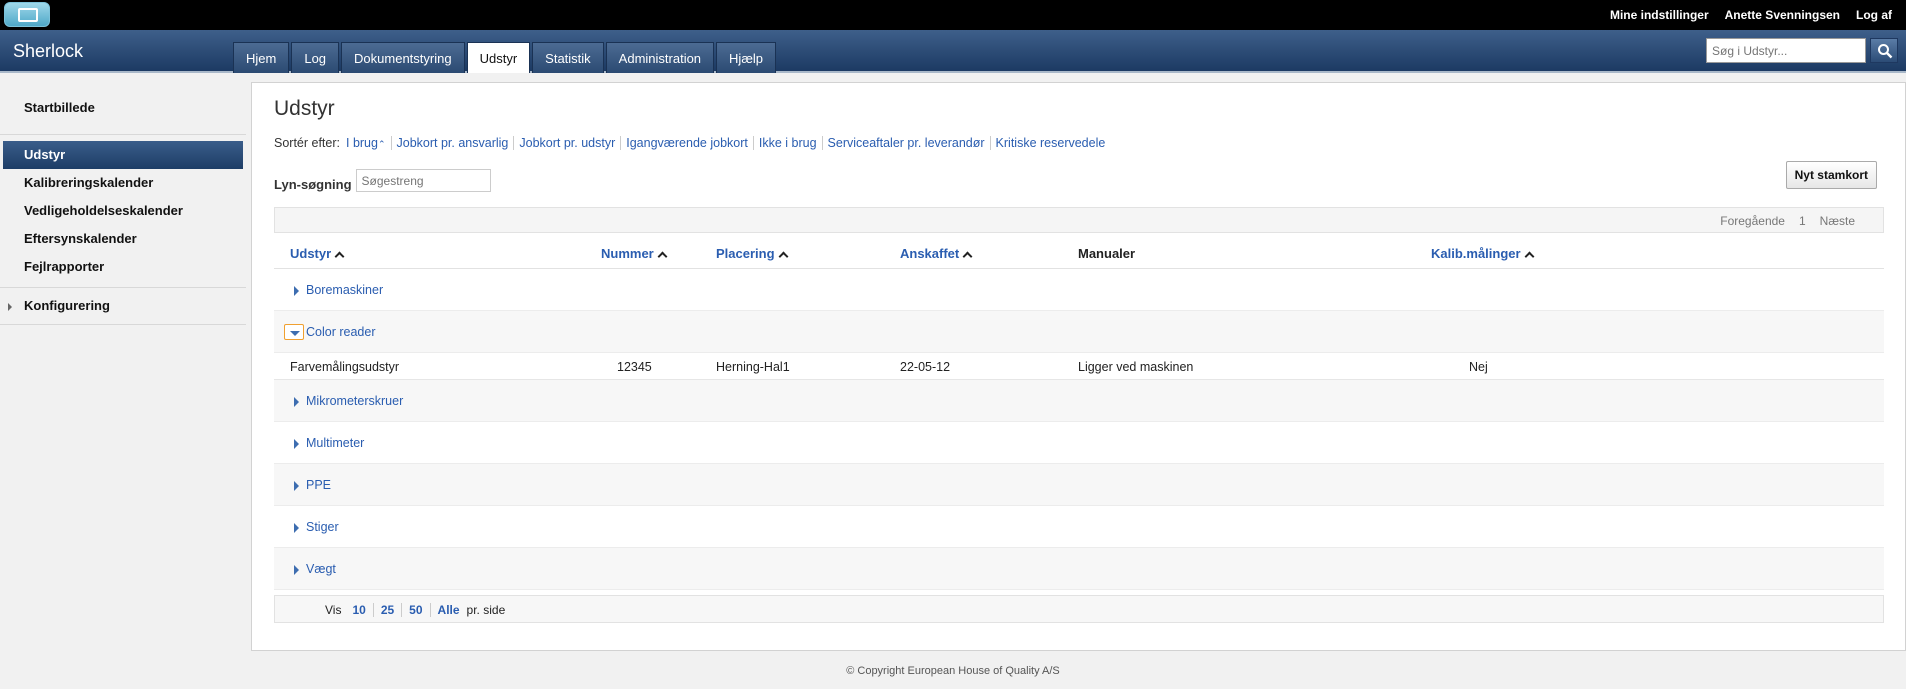  What do you see at coordinates (1079, 527) in the screenshot?
I see `group-row-stiger: Stiger` at bounding box center [1079, 527].